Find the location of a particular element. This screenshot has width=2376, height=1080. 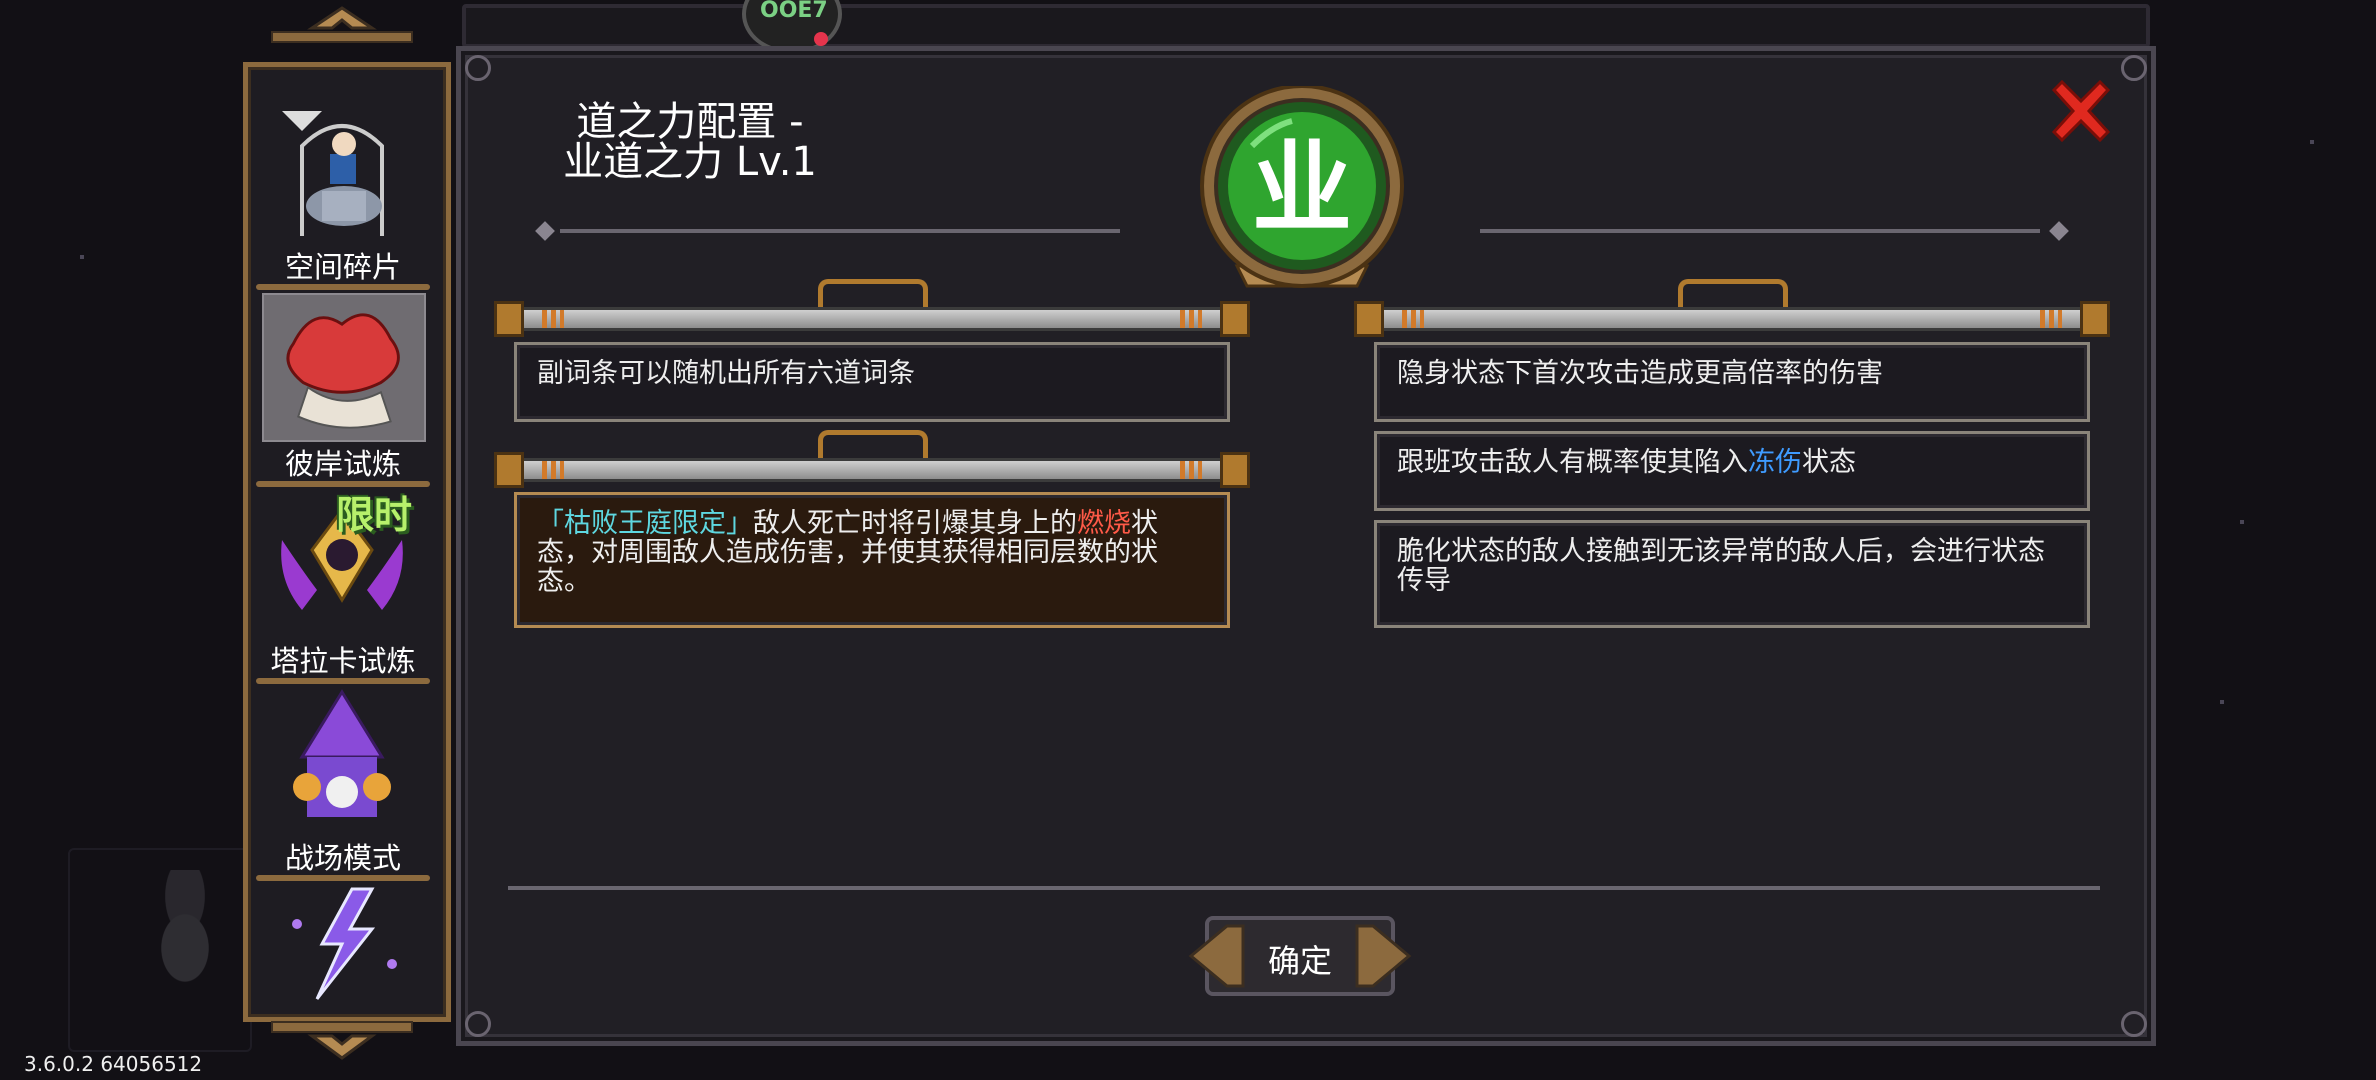

right-description-2: 跟班攻击敌人有概率使其陷入冻伤状态 is located at coordinates (1732, 471).